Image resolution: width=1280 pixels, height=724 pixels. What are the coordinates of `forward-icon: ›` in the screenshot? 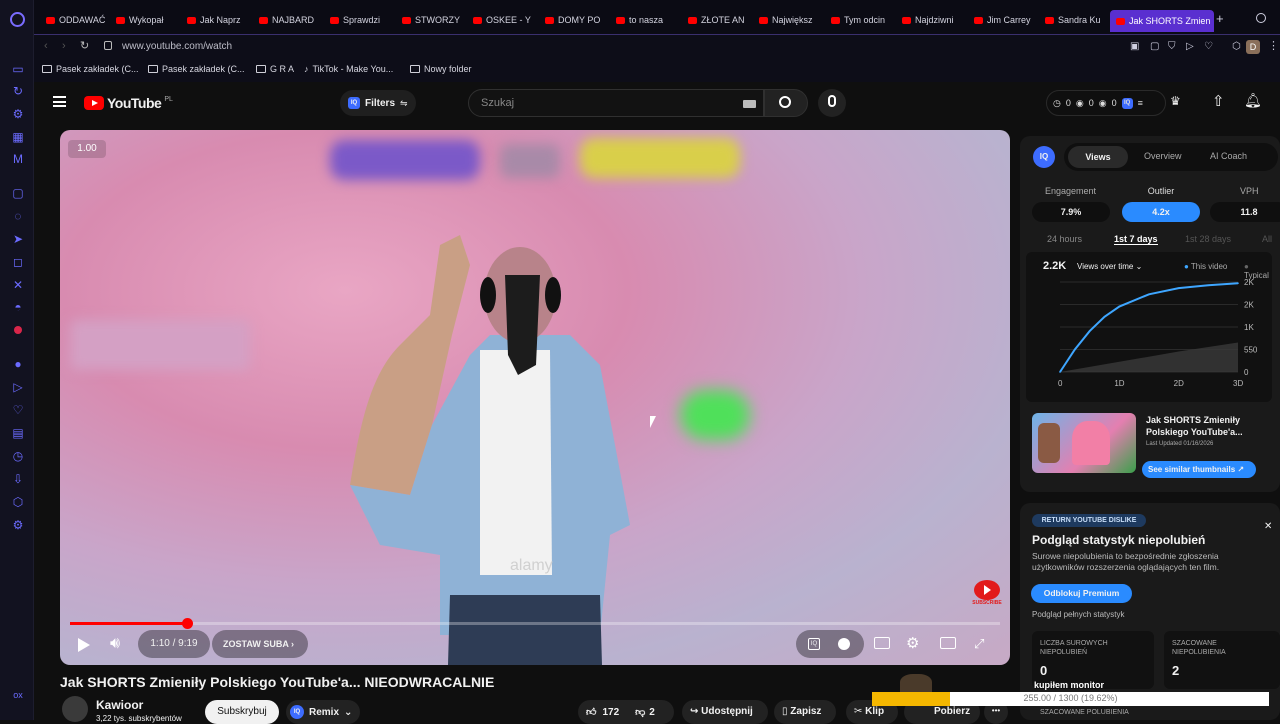 It's located at (64, 46).